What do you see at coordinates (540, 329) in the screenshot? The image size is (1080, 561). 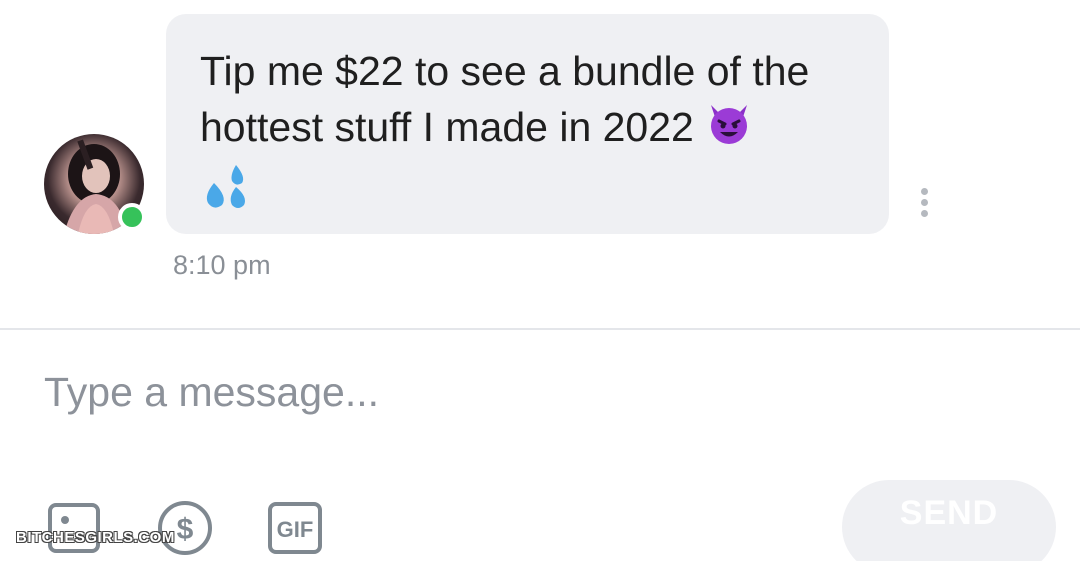 I see `composer-divider` at bounding box center [540, 329].